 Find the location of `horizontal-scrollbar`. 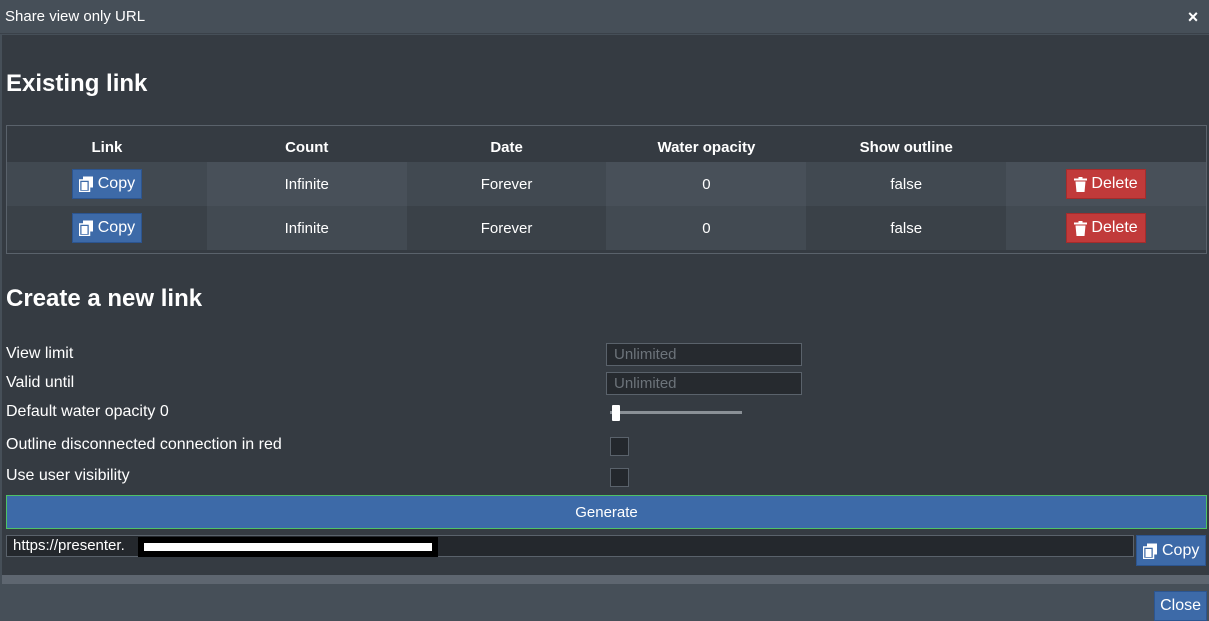

horizontal-scrollbar is located at coordinates (605, 579).